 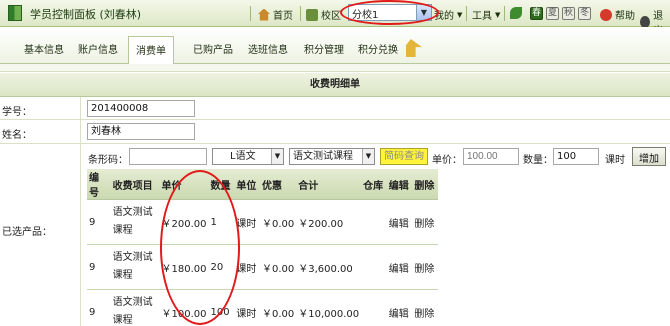 What do you see at coordinates (98, 48) in the screenshot?
I see `tab-account-info: 账户信息` at bounding box center [98, 48].